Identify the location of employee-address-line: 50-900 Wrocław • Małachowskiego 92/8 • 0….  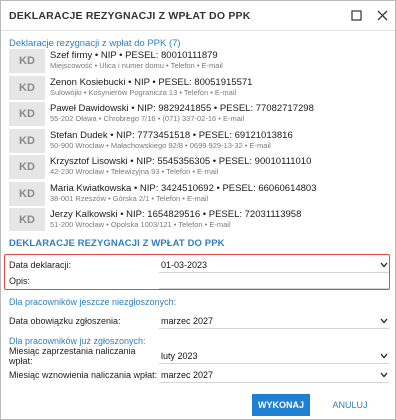
(160, 145).